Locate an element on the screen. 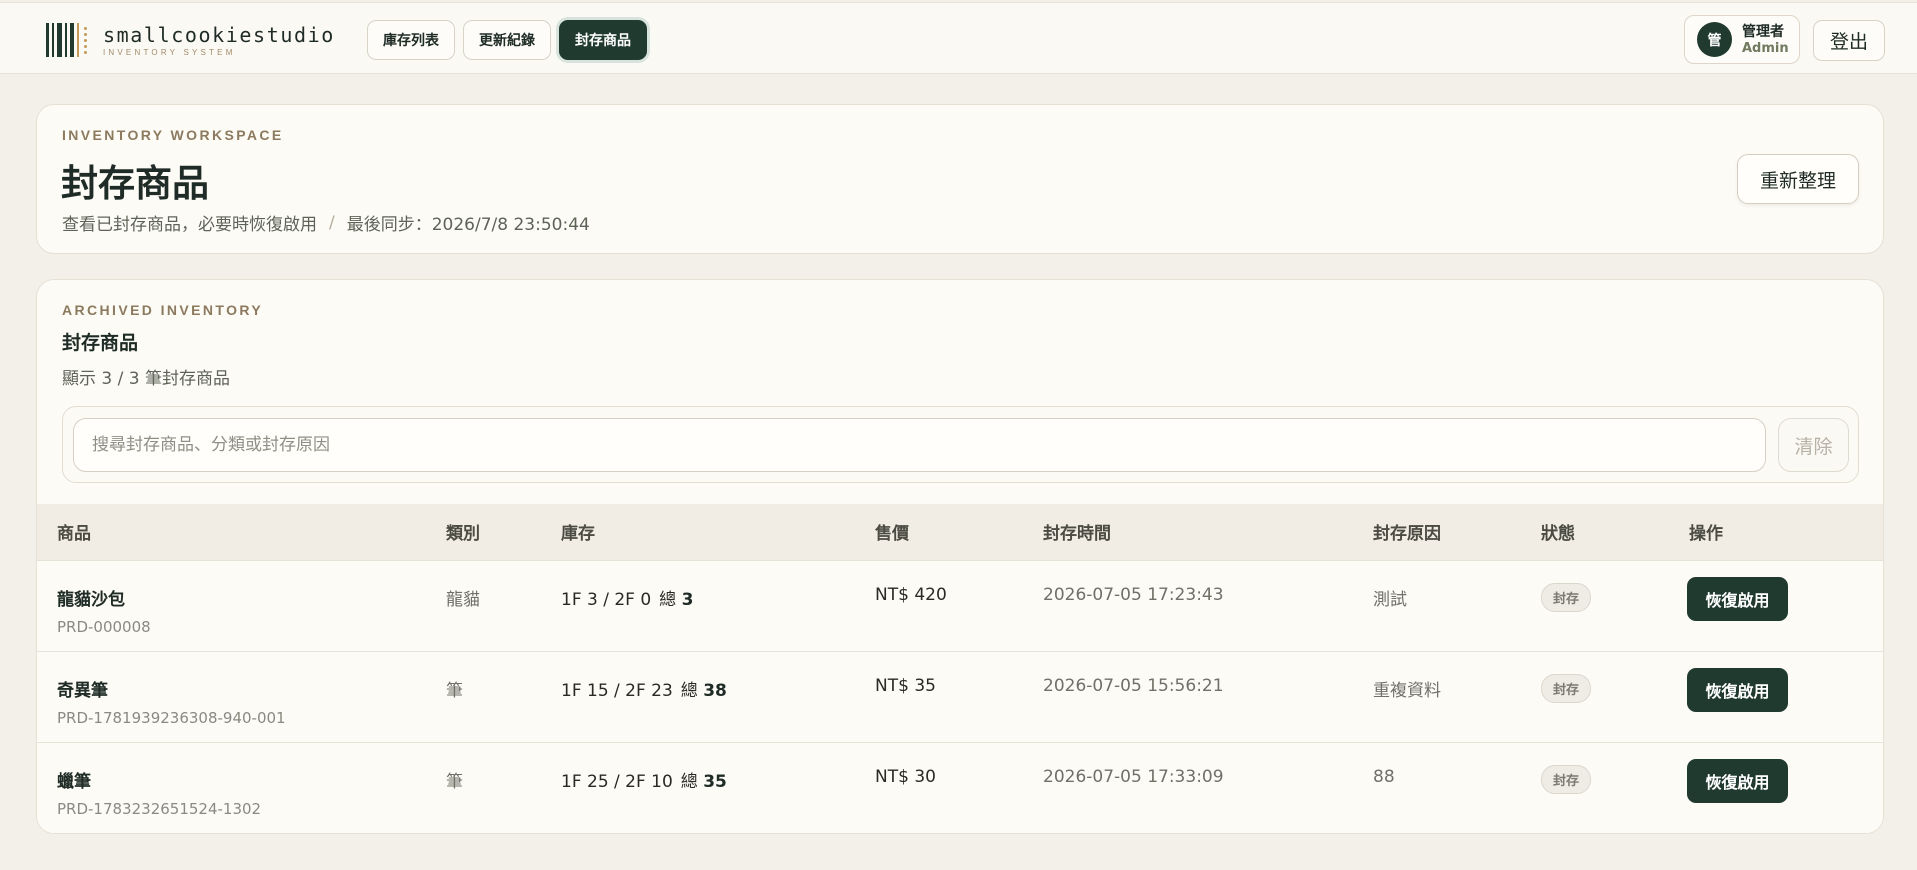 The width and height of the screenshot is (1917, 870). archived-time: 2026-07-05 17:23:43 is located at coordinates (1133, 594).